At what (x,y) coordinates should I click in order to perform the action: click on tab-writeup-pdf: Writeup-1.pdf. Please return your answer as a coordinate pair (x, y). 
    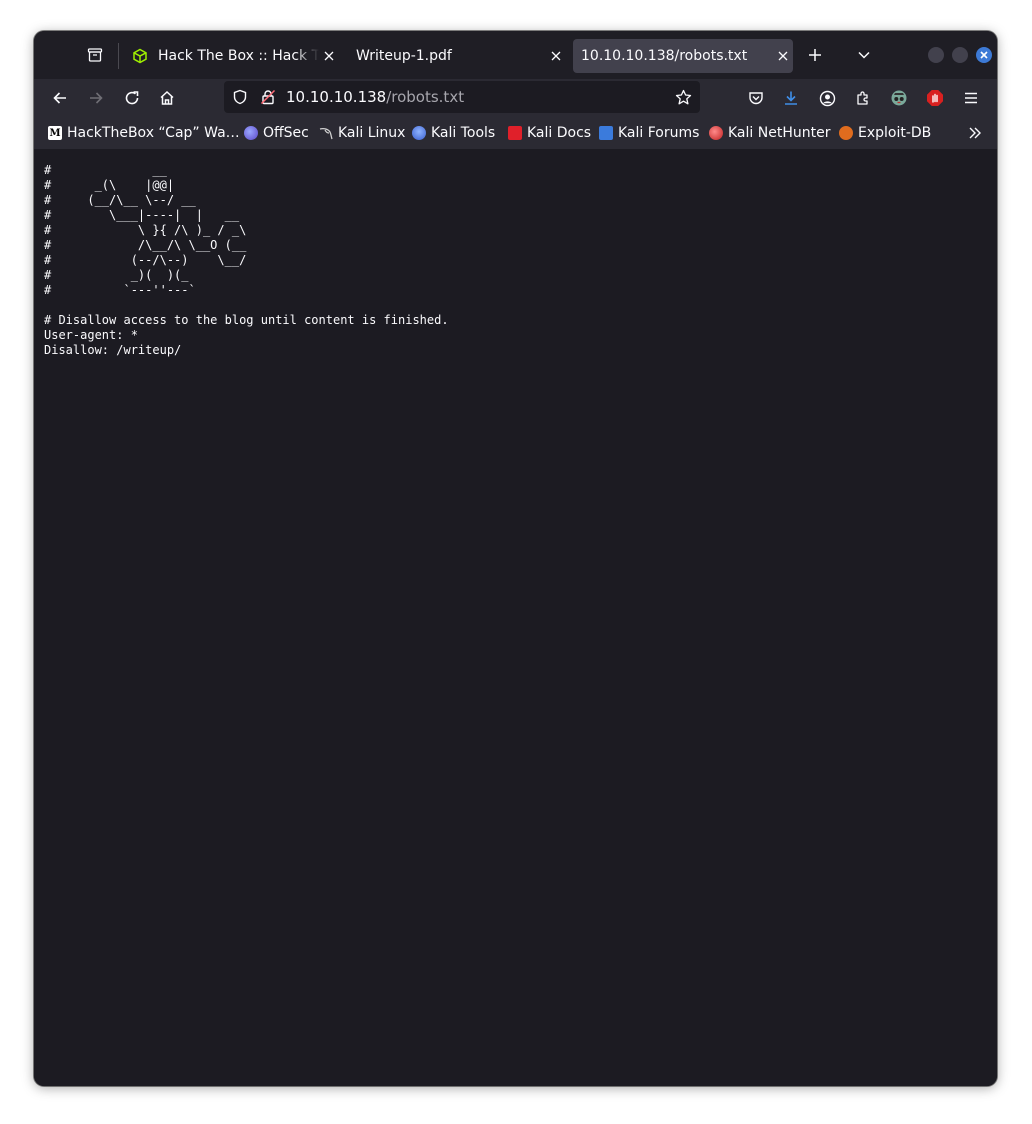
    Looking at the image, I should click on (456, 56).